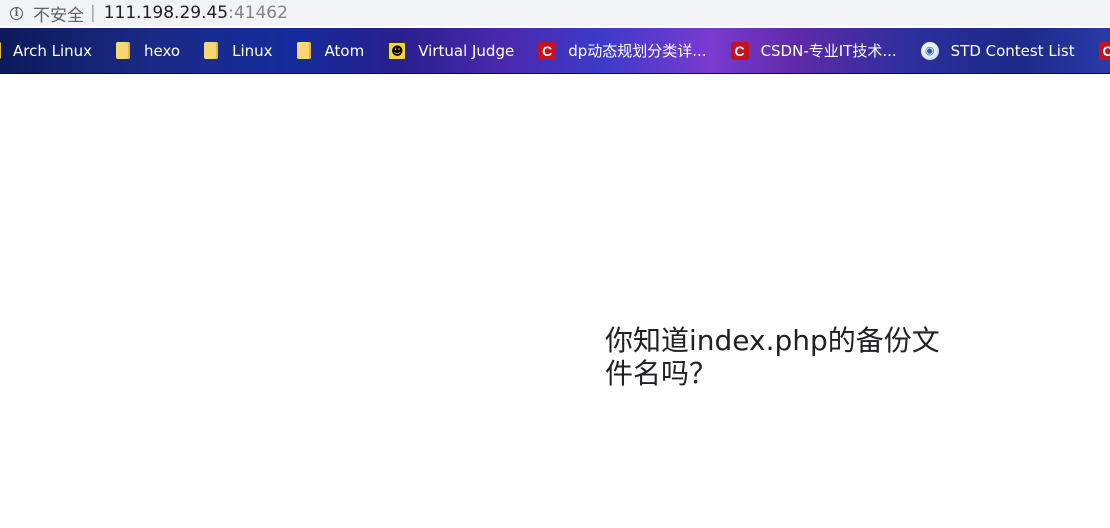 Image resolution: width=1110 pixels, height=528 pixels. I want to click on std-icon: ◉, so click(929, 50).